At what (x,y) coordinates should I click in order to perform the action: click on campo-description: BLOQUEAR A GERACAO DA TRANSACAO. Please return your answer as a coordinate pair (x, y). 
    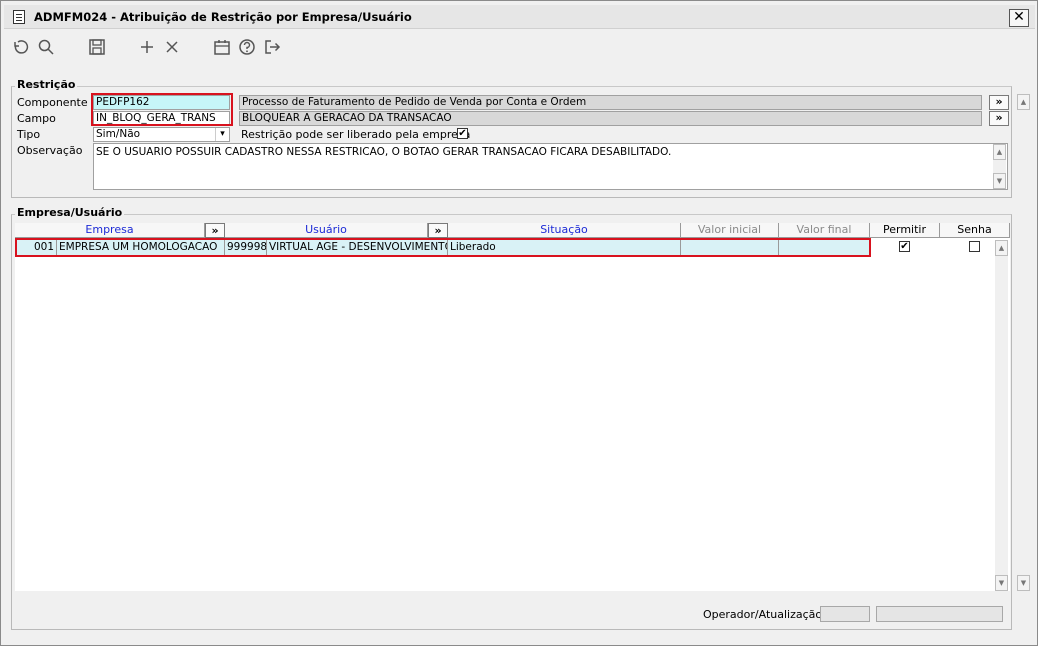
    Looking at the image, I should click on (610, 118).